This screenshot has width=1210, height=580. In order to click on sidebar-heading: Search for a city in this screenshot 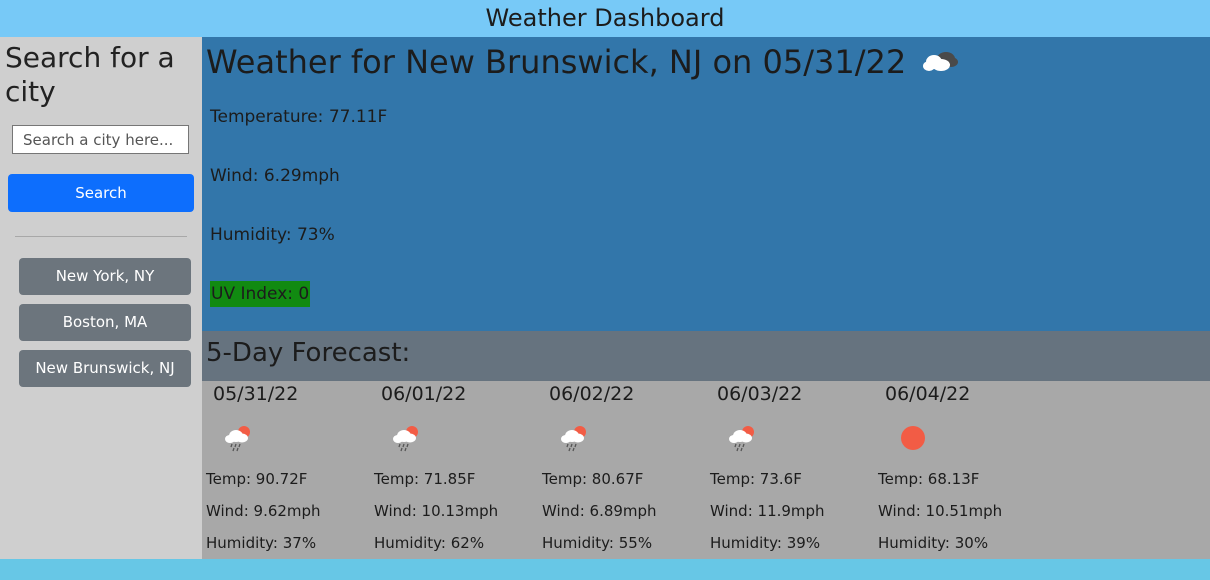, I will do `click(90, 74)`.